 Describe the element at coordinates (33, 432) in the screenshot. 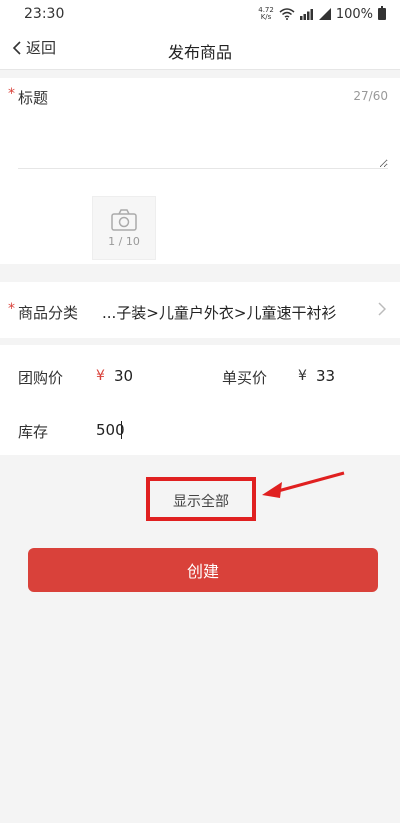

I see `stock-label: 库存` at that location.